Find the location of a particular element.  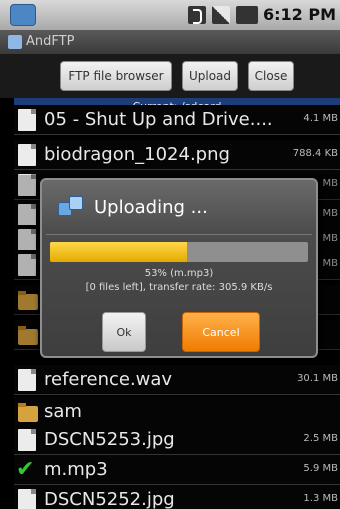

file-row: biodragon_1024.png 788.4 KB is located at coordinates (177, 155).